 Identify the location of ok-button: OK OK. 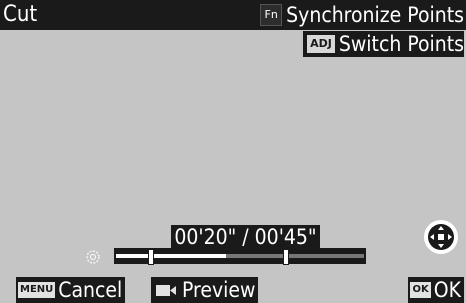
(436, 290).